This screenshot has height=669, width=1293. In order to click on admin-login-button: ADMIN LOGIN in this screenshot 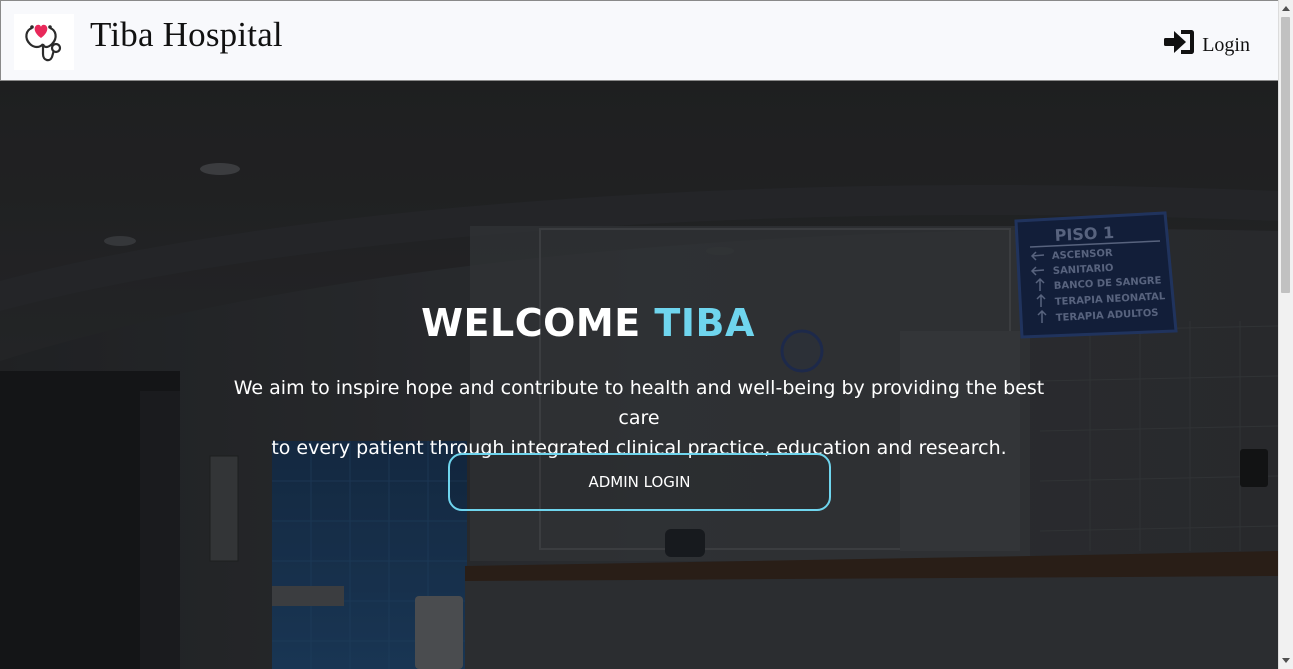, I will do `click(639, 482)`.